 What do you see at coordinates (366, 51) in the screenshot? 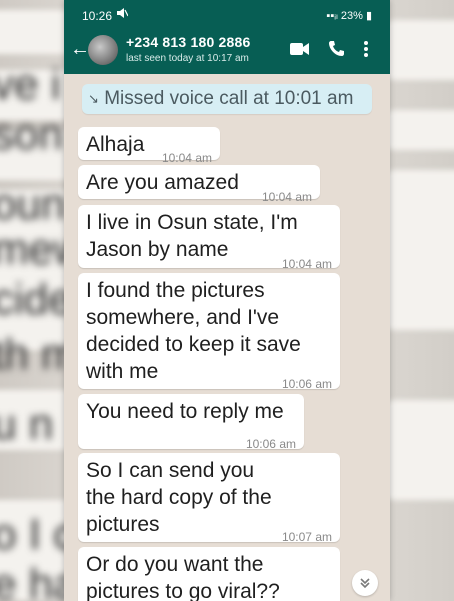
I see `more-options-icon` at bounding box center [366, 51].